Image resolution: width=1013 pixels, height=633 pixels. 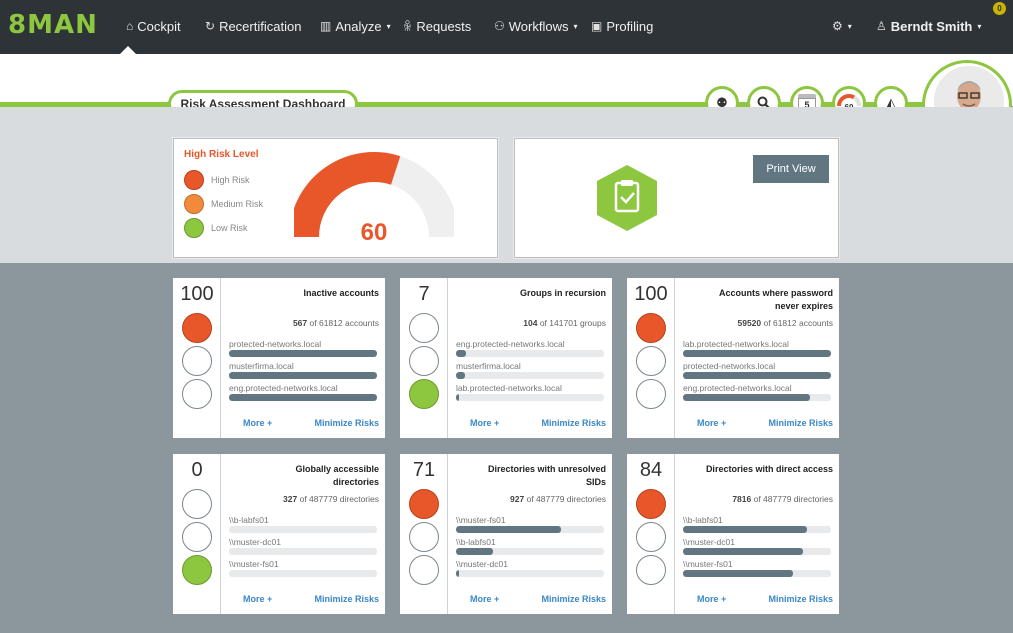 I want to click on user-icon: ♙, so click(x=881, y=26).